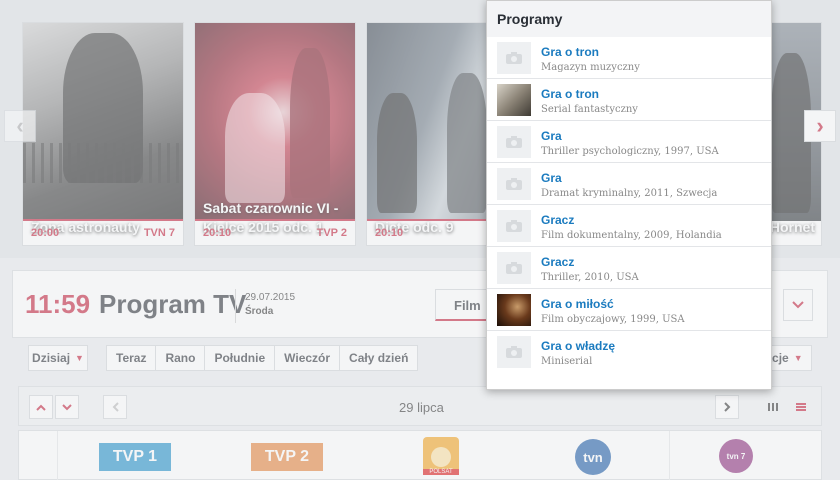 The image size is (840, 480). What do you see at coordinates (270, 297) in the screenshot?
I see `date-value: 29.07.2015` at bounding box center [270, 297].